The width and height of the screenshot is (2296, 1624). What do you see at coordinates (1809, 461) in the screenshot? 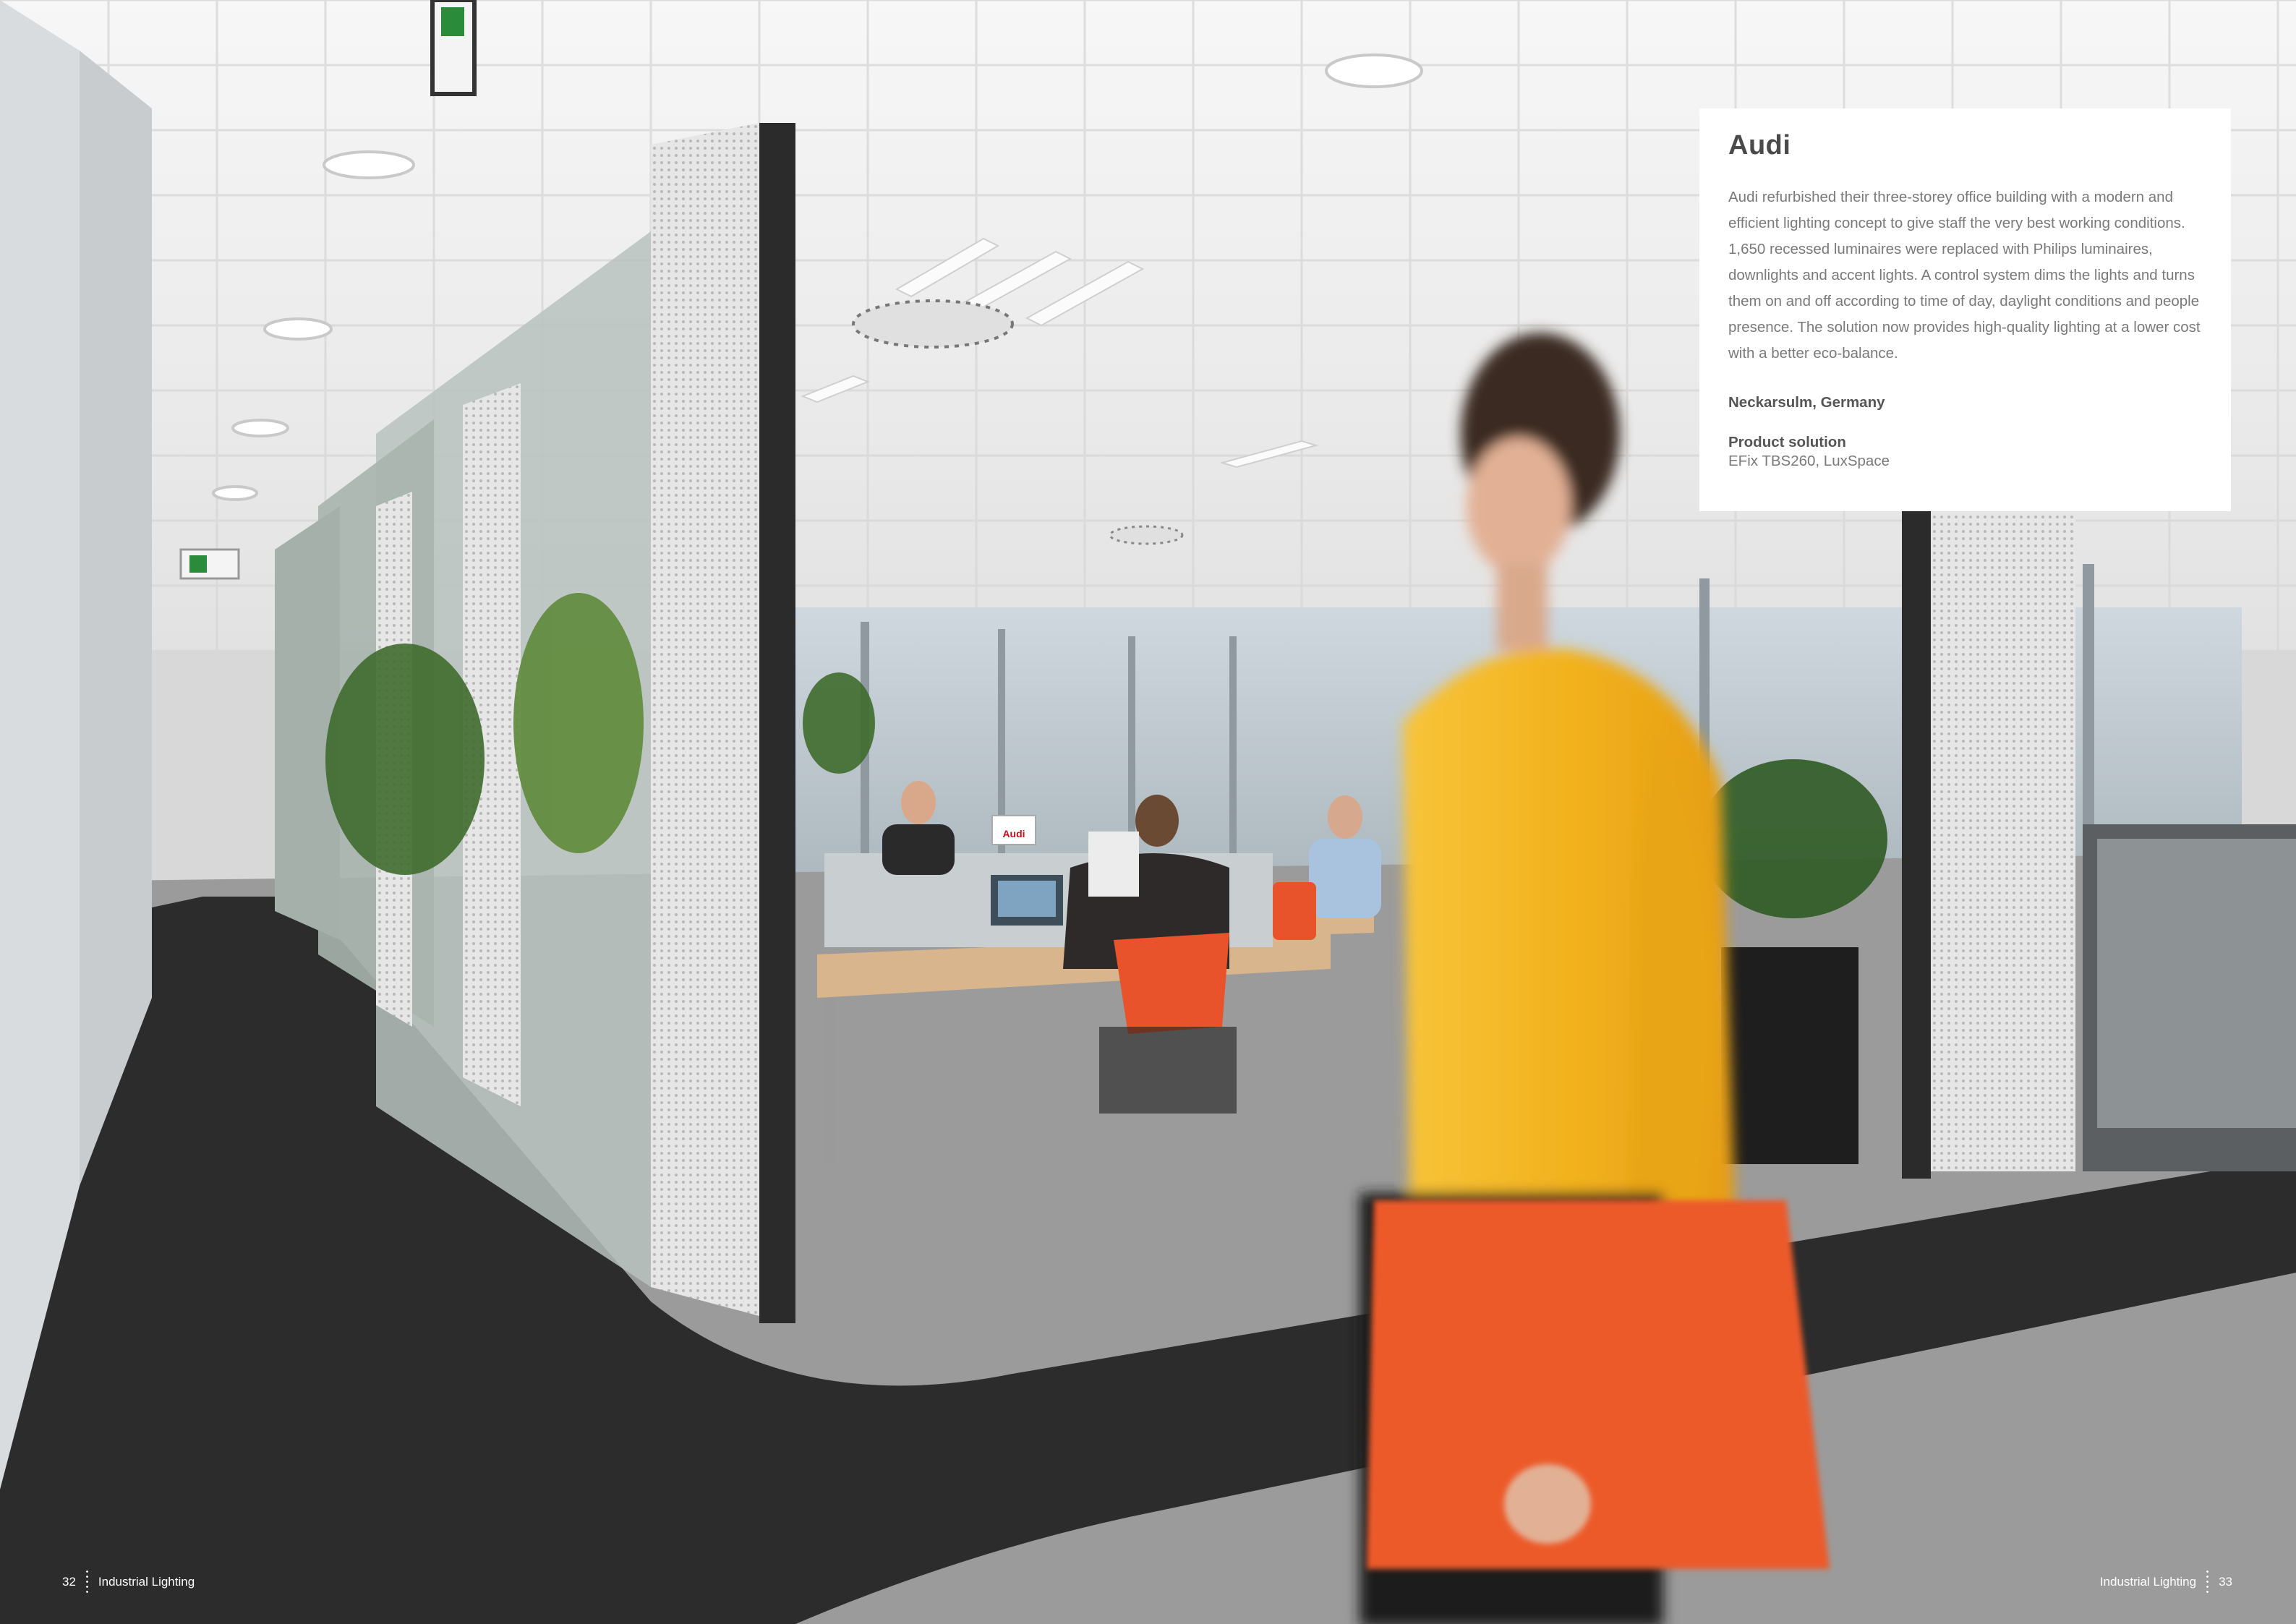
I see `product-solution-value: EFix TBS260, LuxSpace` at bounding box center [1809, 461].